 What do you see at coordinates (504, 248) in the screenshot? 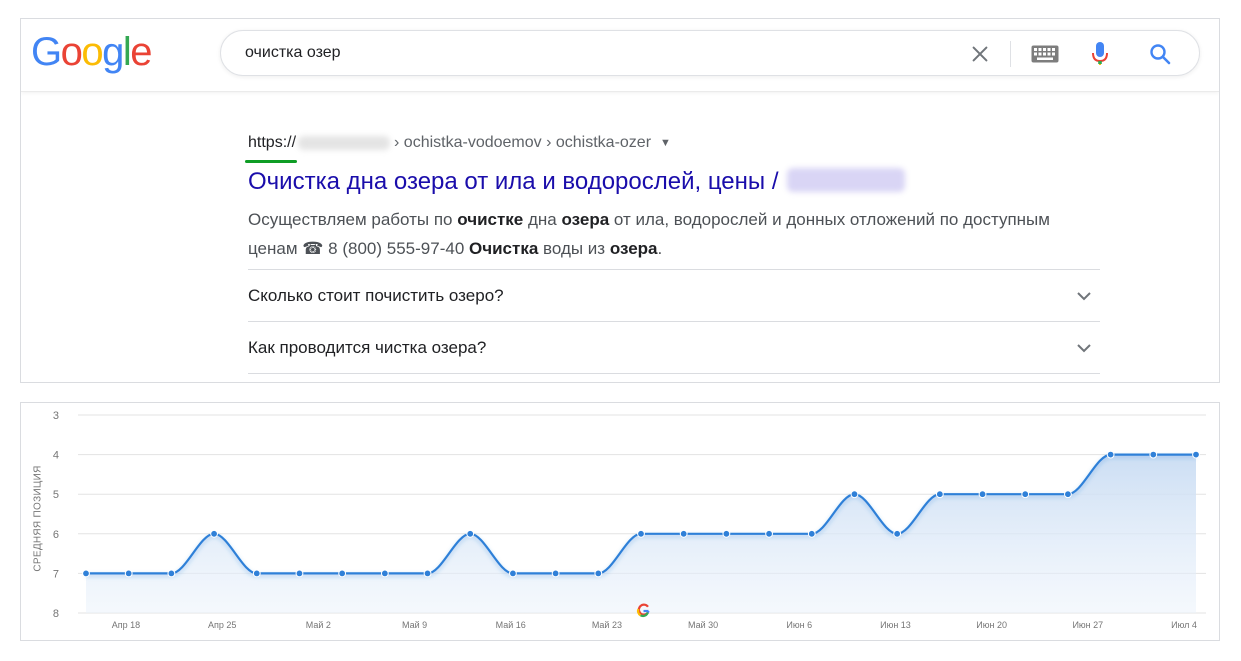
I see `snippet-bold-text: Очистка` at bounding box center [504, 248].